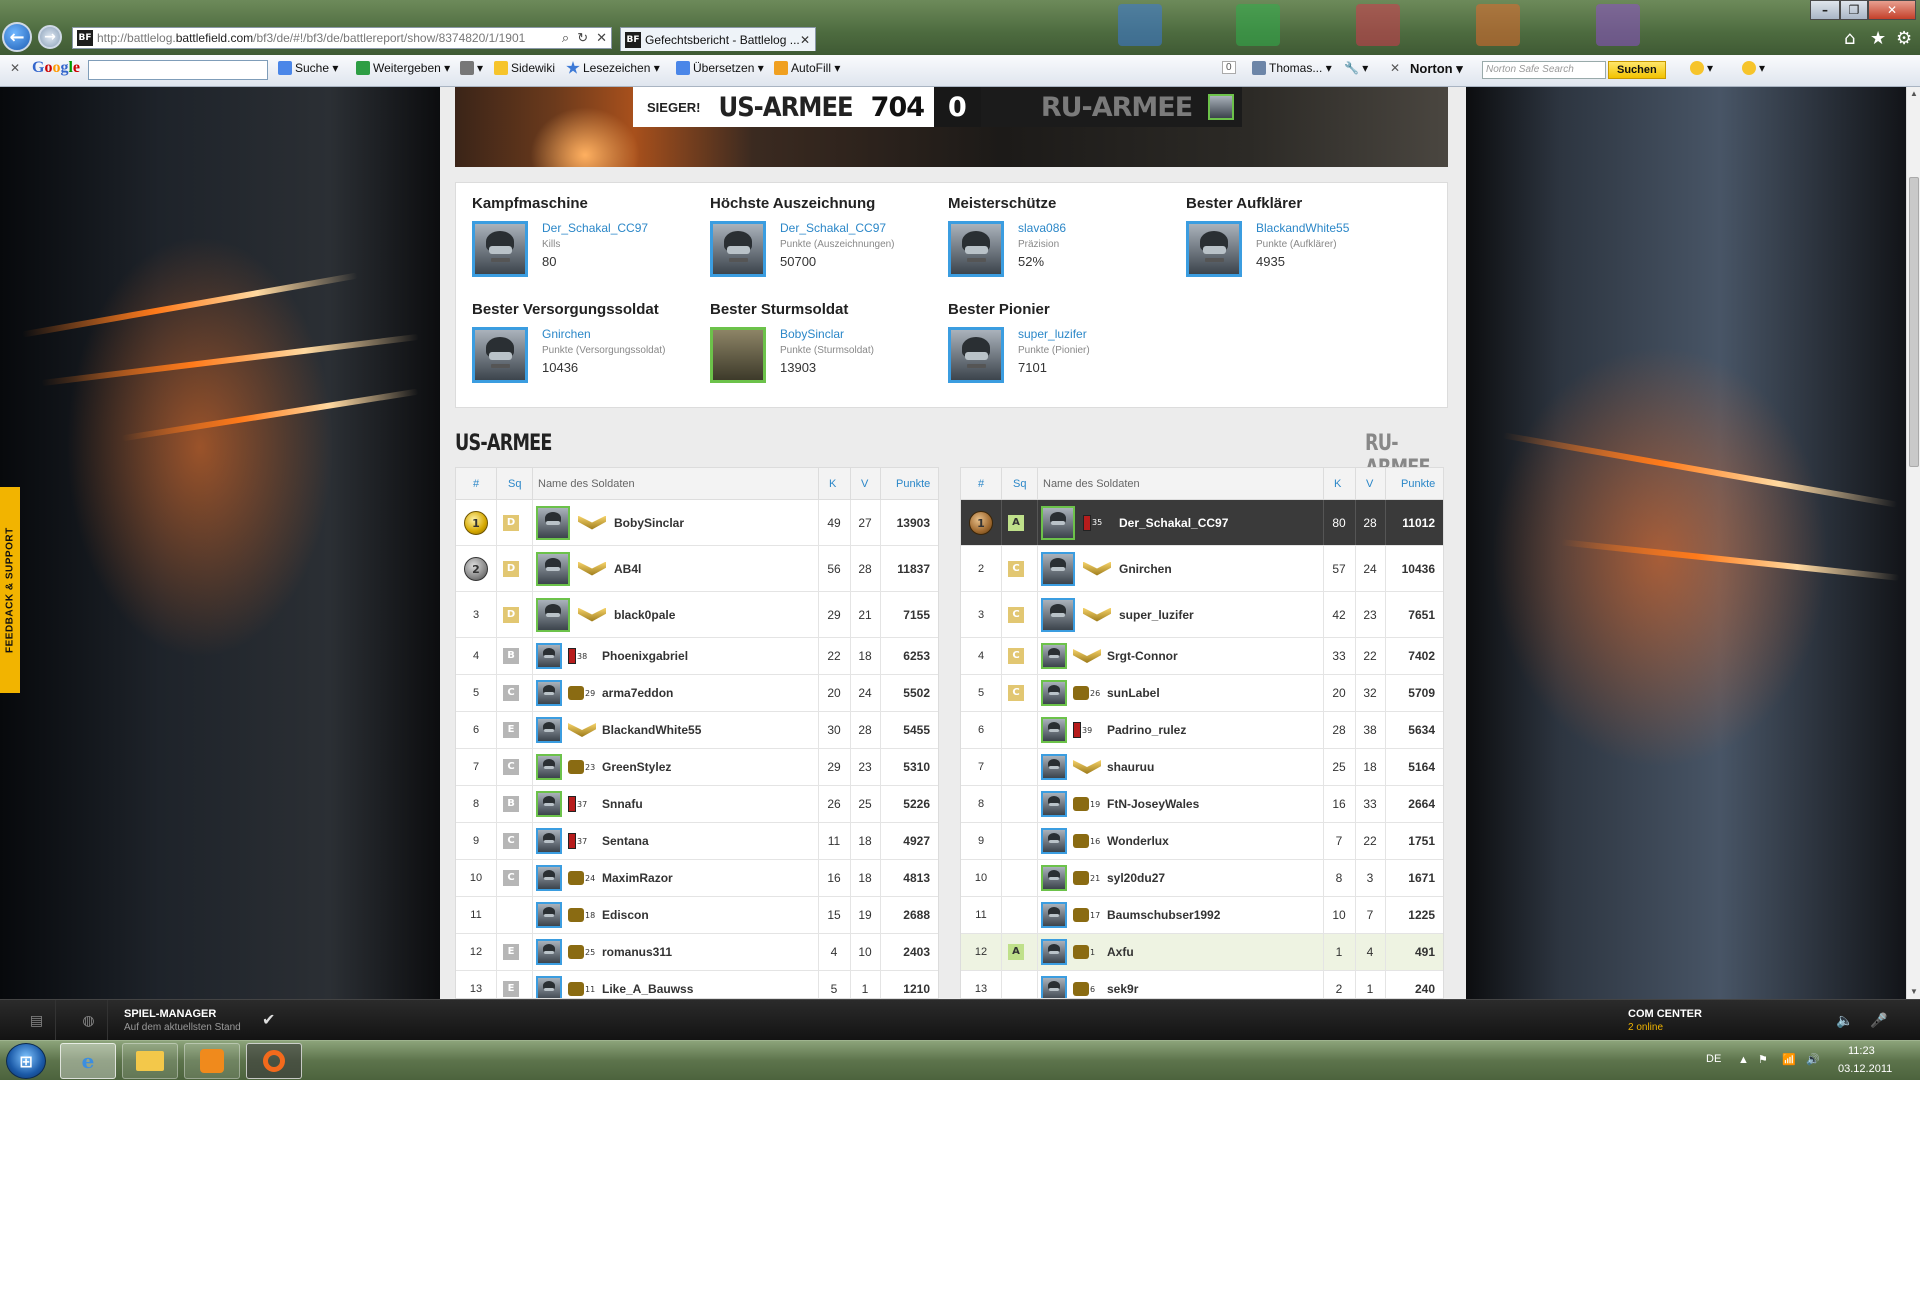  I want to click on close-window-button: ✕, so click(1892, 10).